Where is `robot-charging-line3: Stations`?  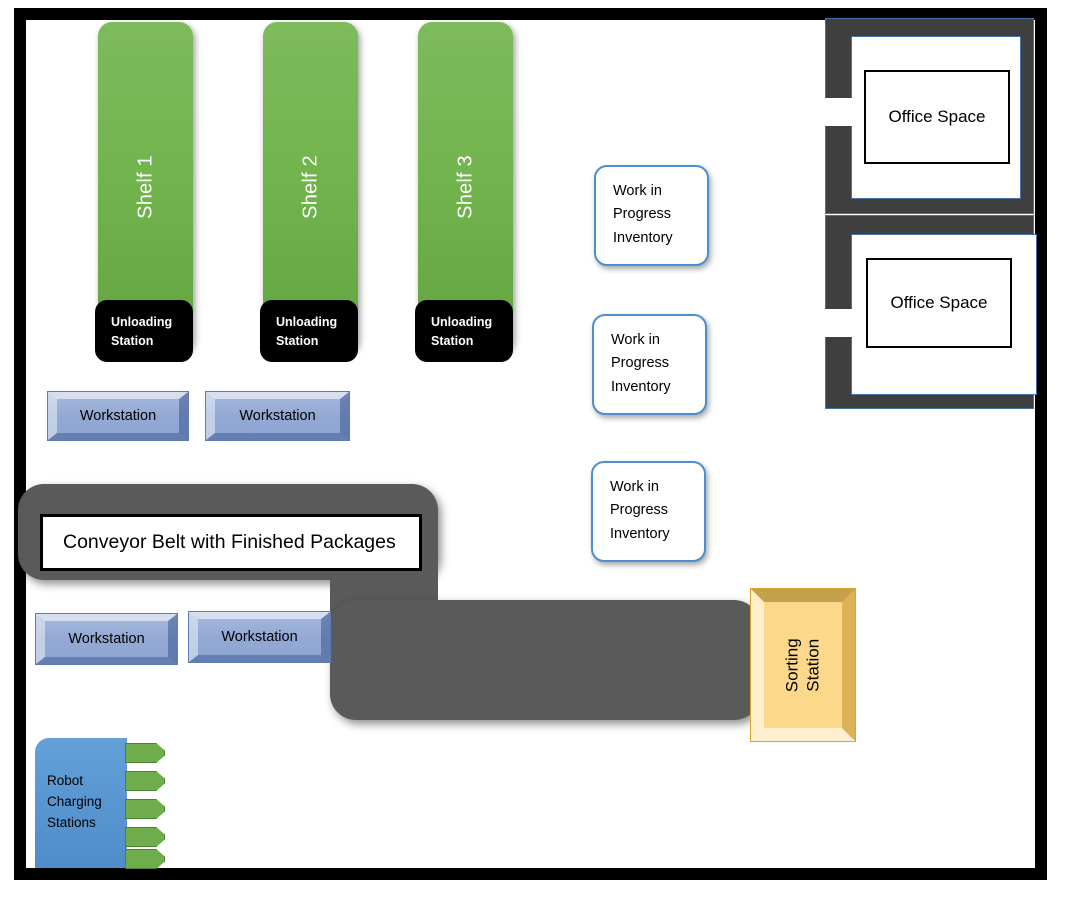 robot-charging-line3: Stations is located at coordinates (71, 822).